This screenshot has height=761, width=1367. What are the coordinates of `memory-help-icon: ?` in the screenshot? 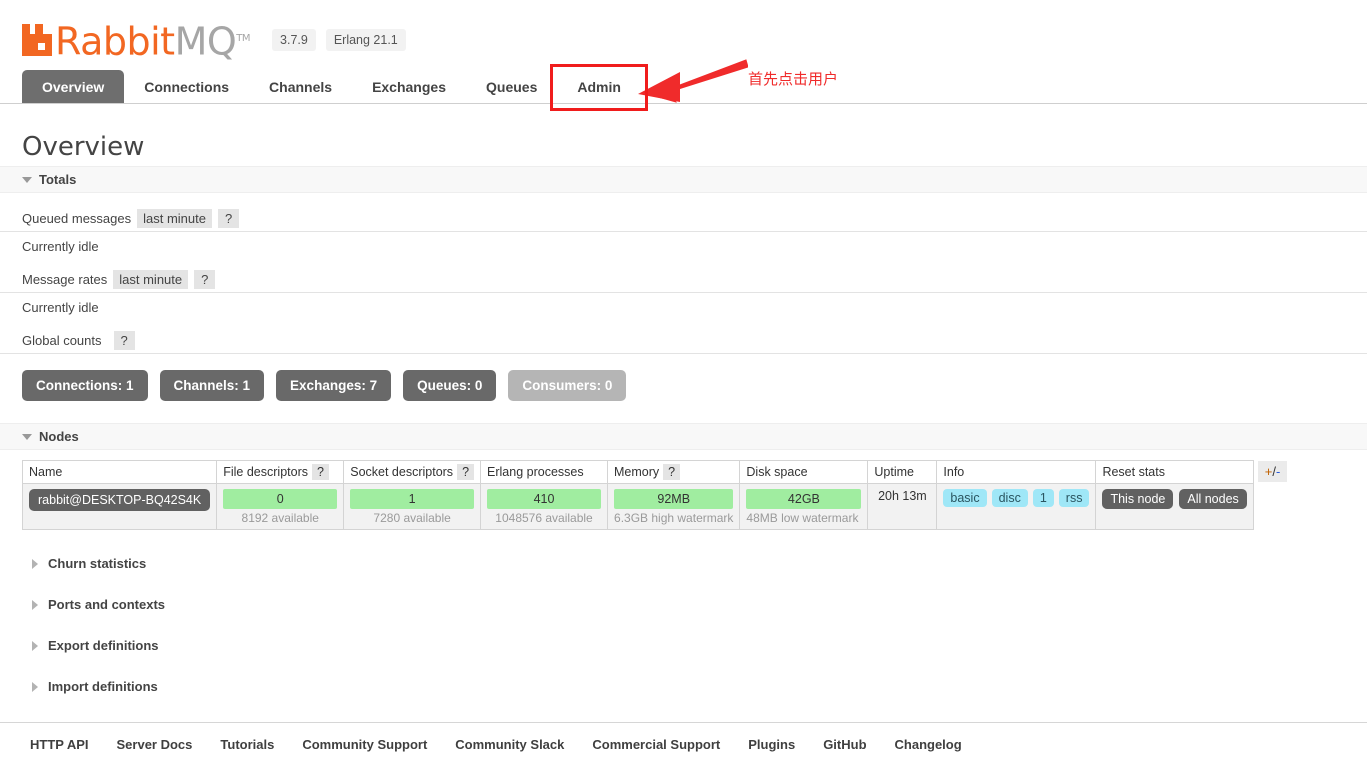 It's located at (672, 472).